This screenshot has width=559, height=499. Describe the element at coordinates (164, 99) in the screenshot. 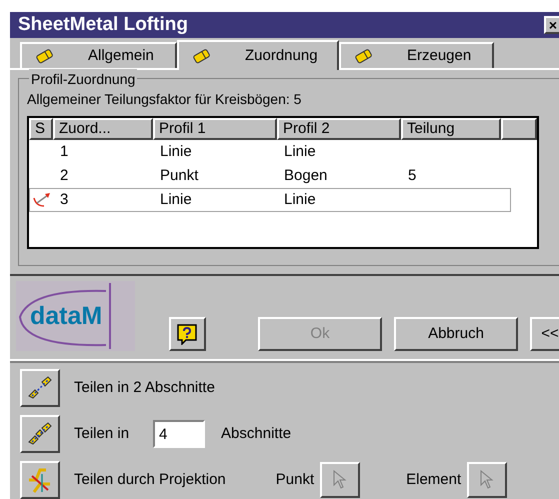

I see `info-text: Allgemeiner Teilungsfaktor für Kreisbögen: 5` at that location.